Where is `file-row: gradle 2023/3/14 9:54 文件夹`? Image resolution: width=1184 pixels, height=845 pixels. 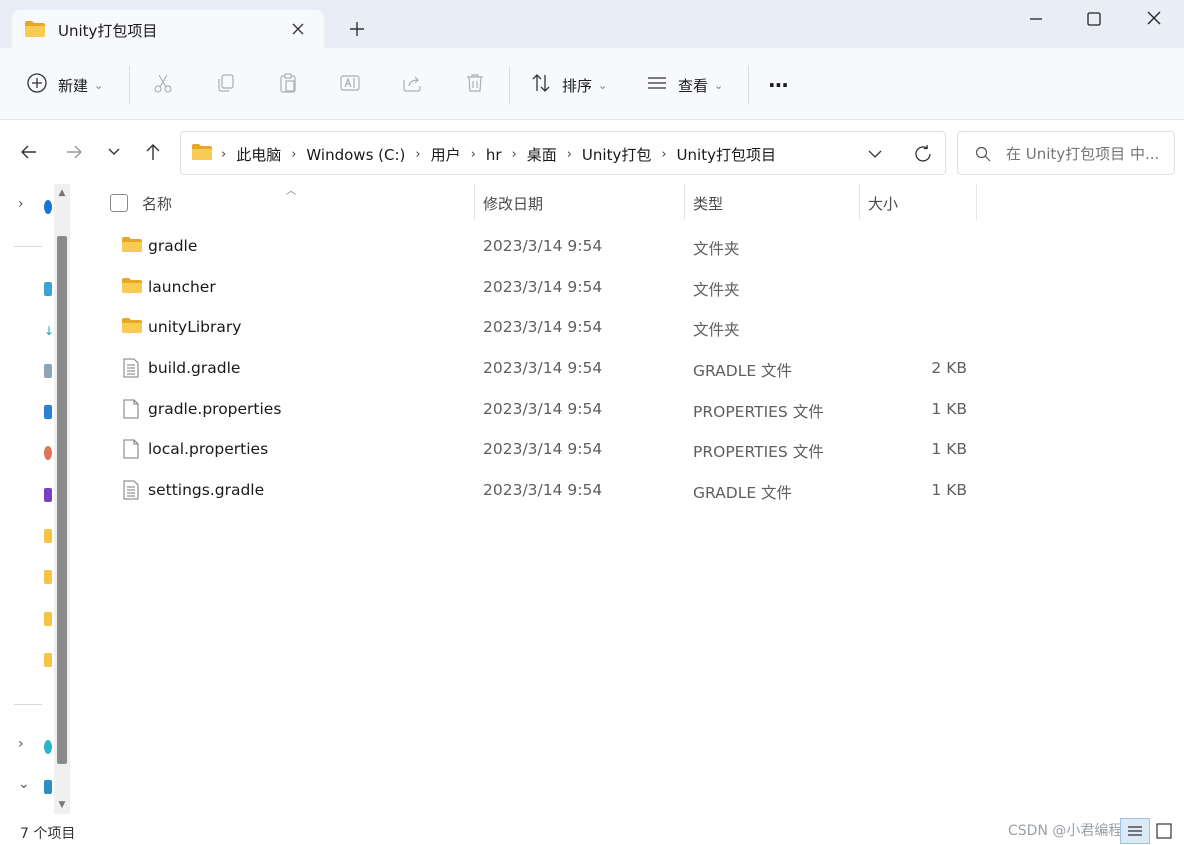 file-row: gradle 2023/3/14 9:54 文件夹 is located at coordinates (630, 247).